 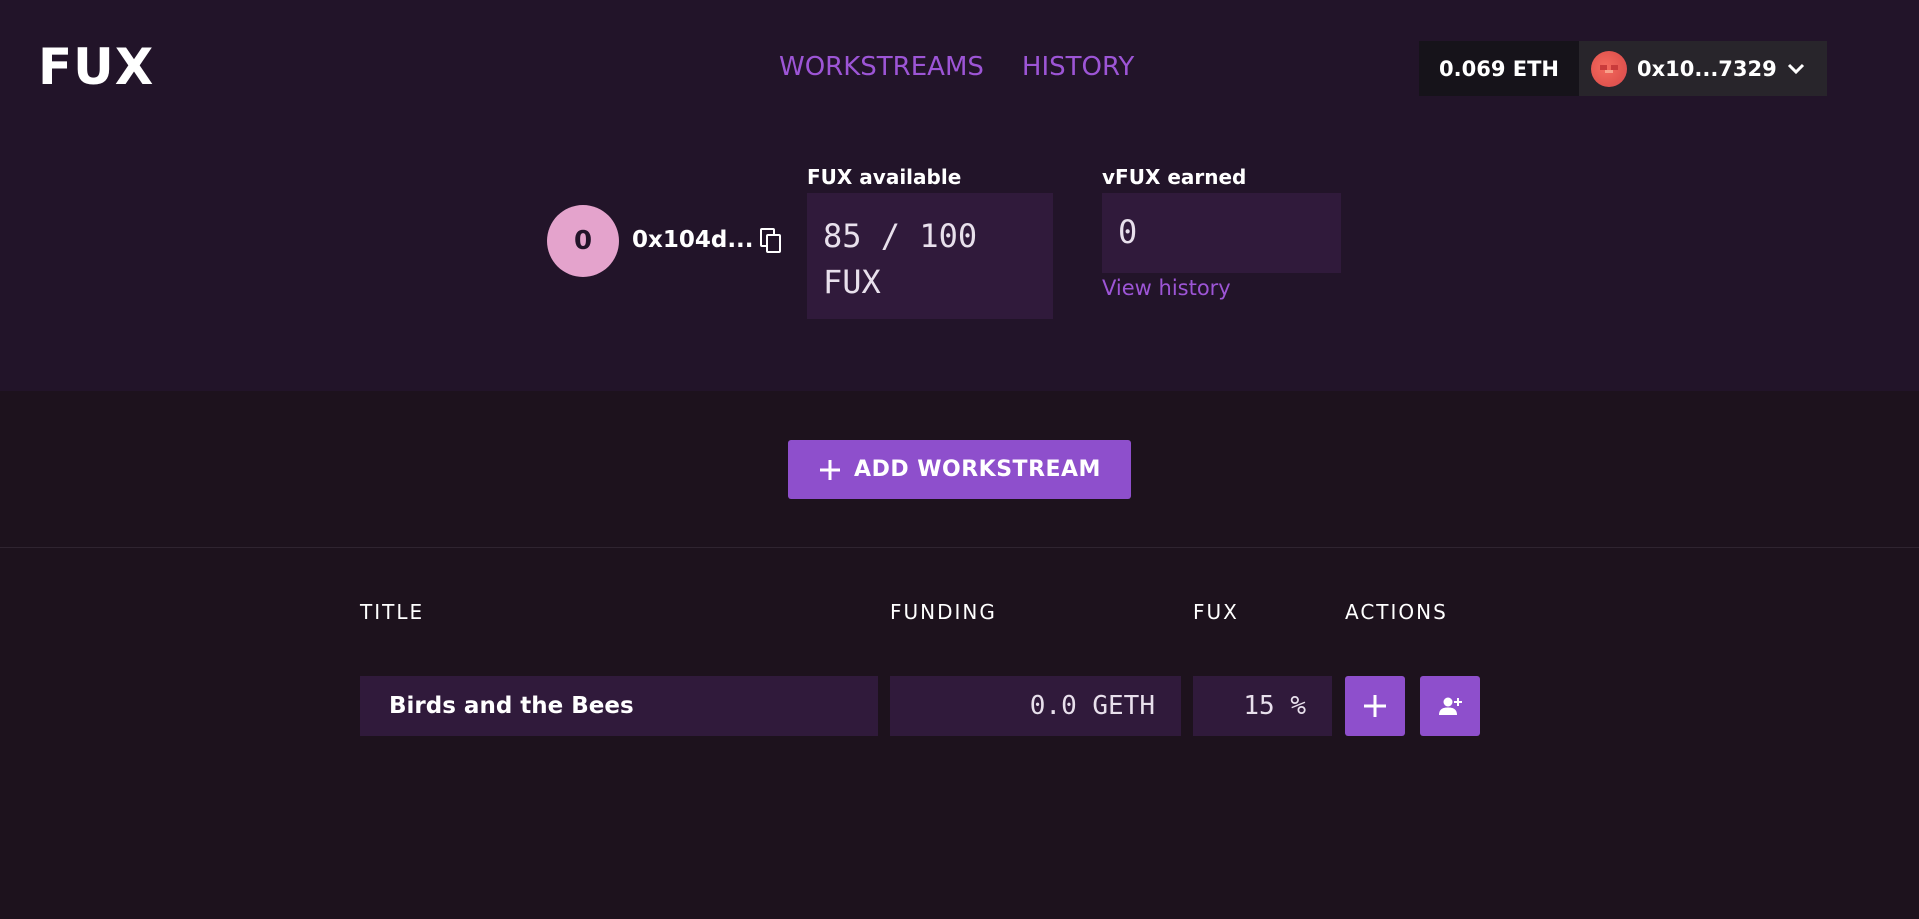 What do you see at coordinates (583, 241) in the screenshot?
I see `avatar: 0` at bounding box center [583, 241].